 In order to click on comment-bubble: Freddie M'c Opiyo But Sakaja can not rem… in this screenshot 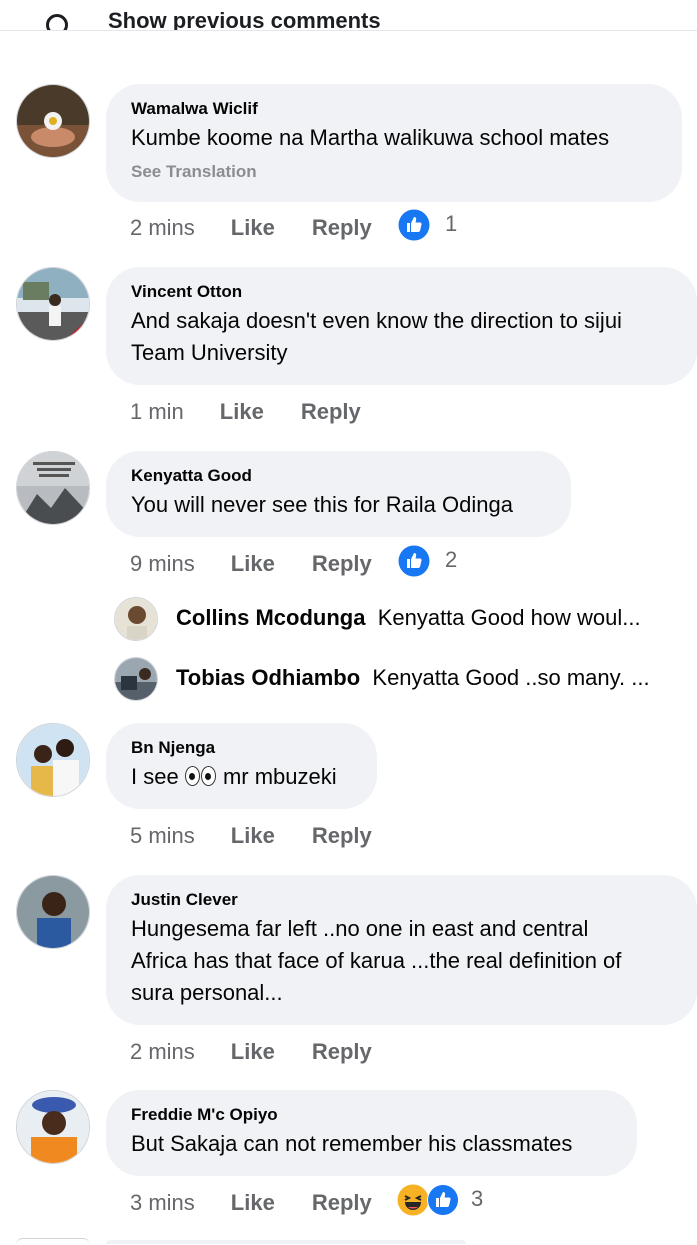, I will do `click(371, 1133)`.